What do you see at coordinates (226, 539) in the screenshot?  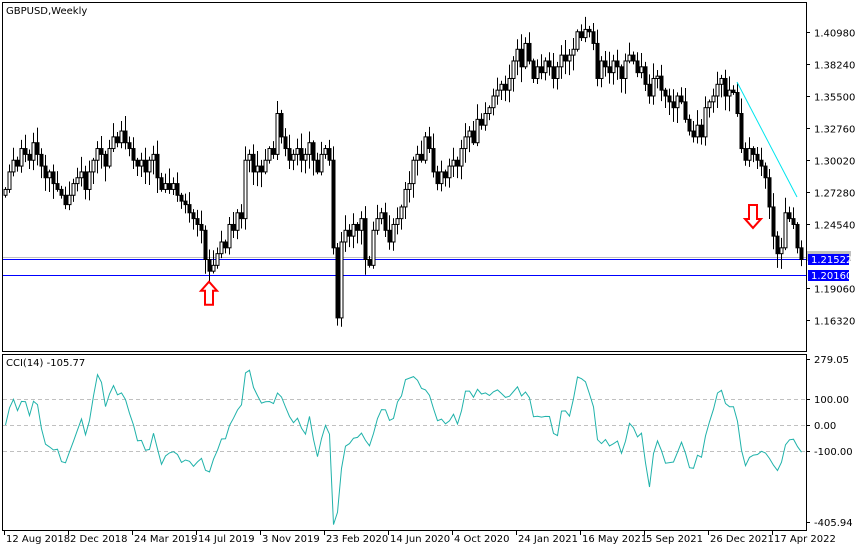 I see `time-tick-label: 14 Jul 2019` at bounding box center [226, 539].